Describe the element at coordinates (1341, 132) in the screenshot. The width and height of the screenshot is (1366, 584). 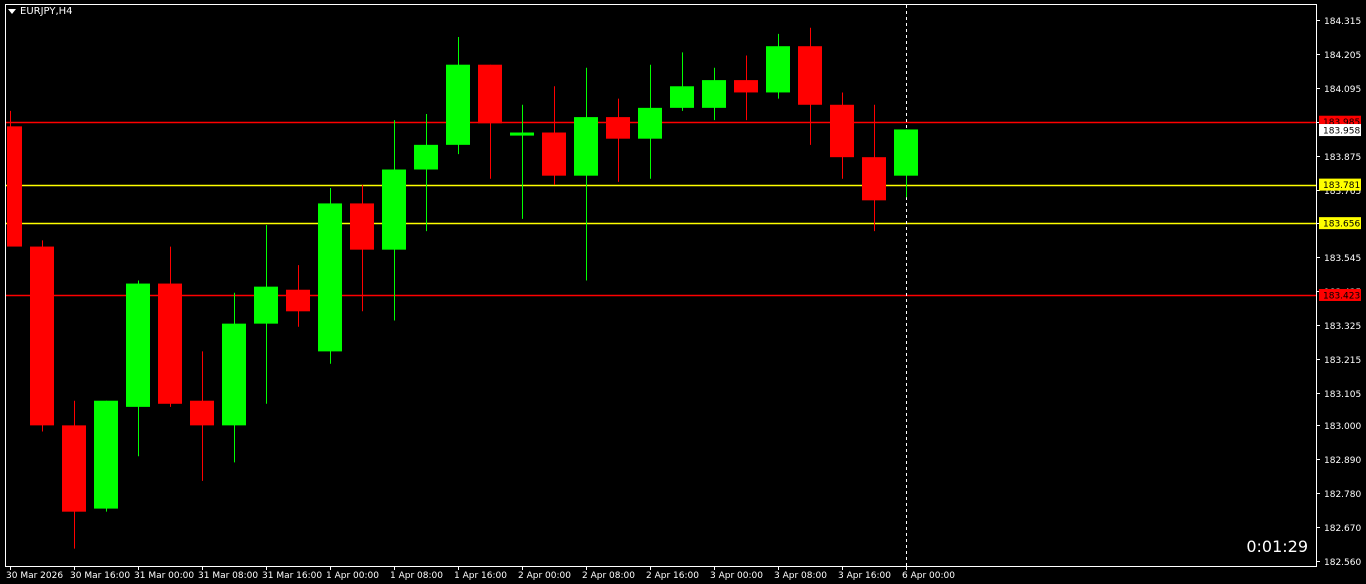
I see `current-price-label: 183.958` at that location.